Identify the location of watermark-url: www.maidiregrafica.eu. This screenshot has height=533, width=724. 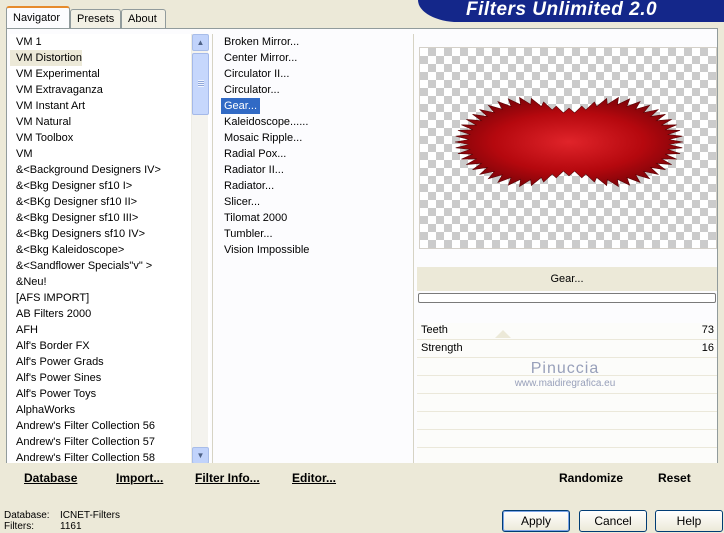
(565, 383).